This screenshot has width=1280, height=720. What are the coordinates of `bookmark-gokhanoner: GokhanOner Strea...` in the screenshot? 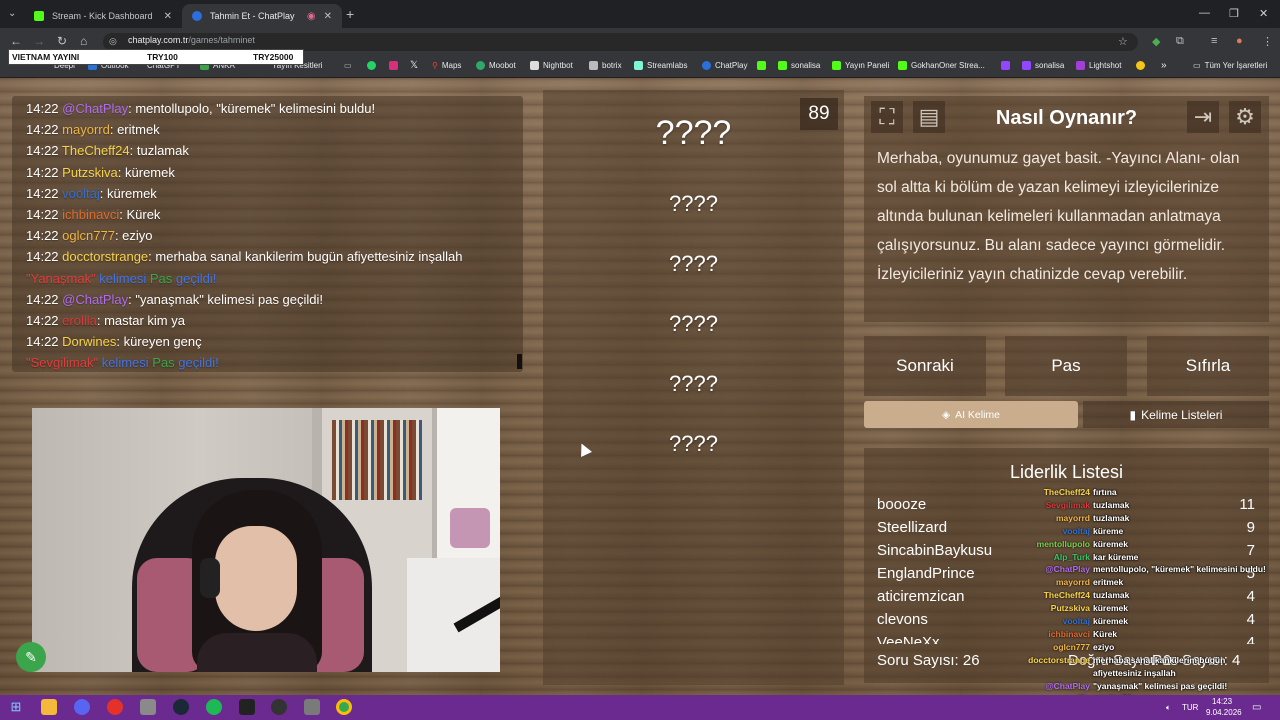 It's located at (941, 65).